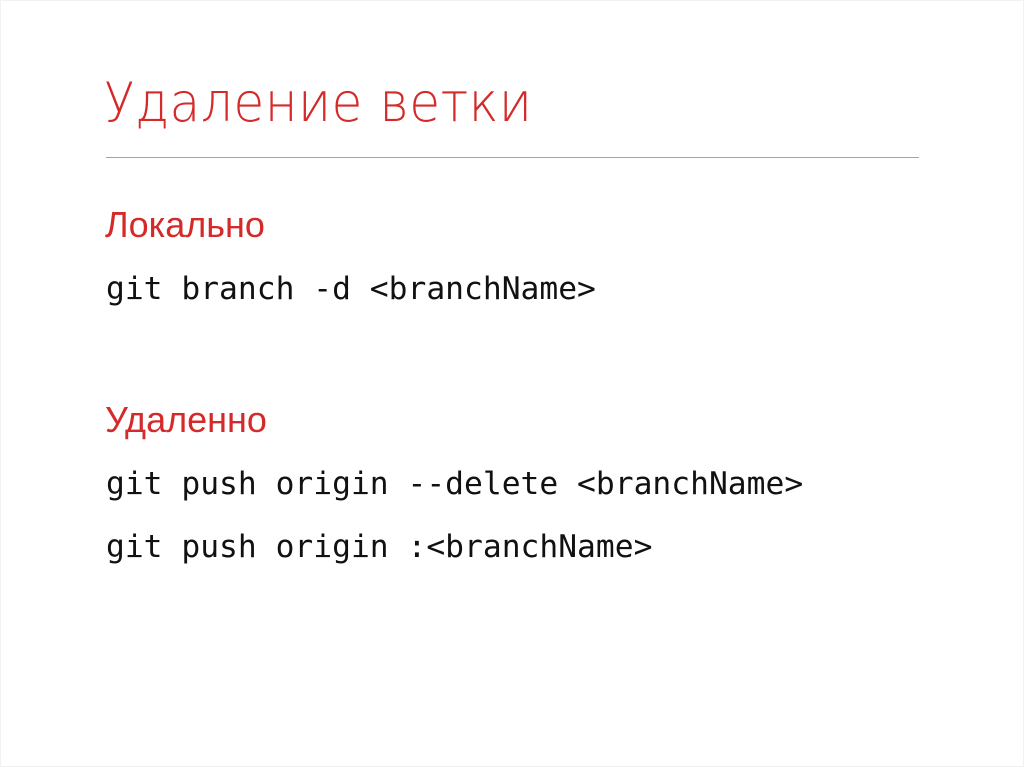  I want to click on code-line-delete-remote: git push origin --delete <branchName>, so click(455, 484).